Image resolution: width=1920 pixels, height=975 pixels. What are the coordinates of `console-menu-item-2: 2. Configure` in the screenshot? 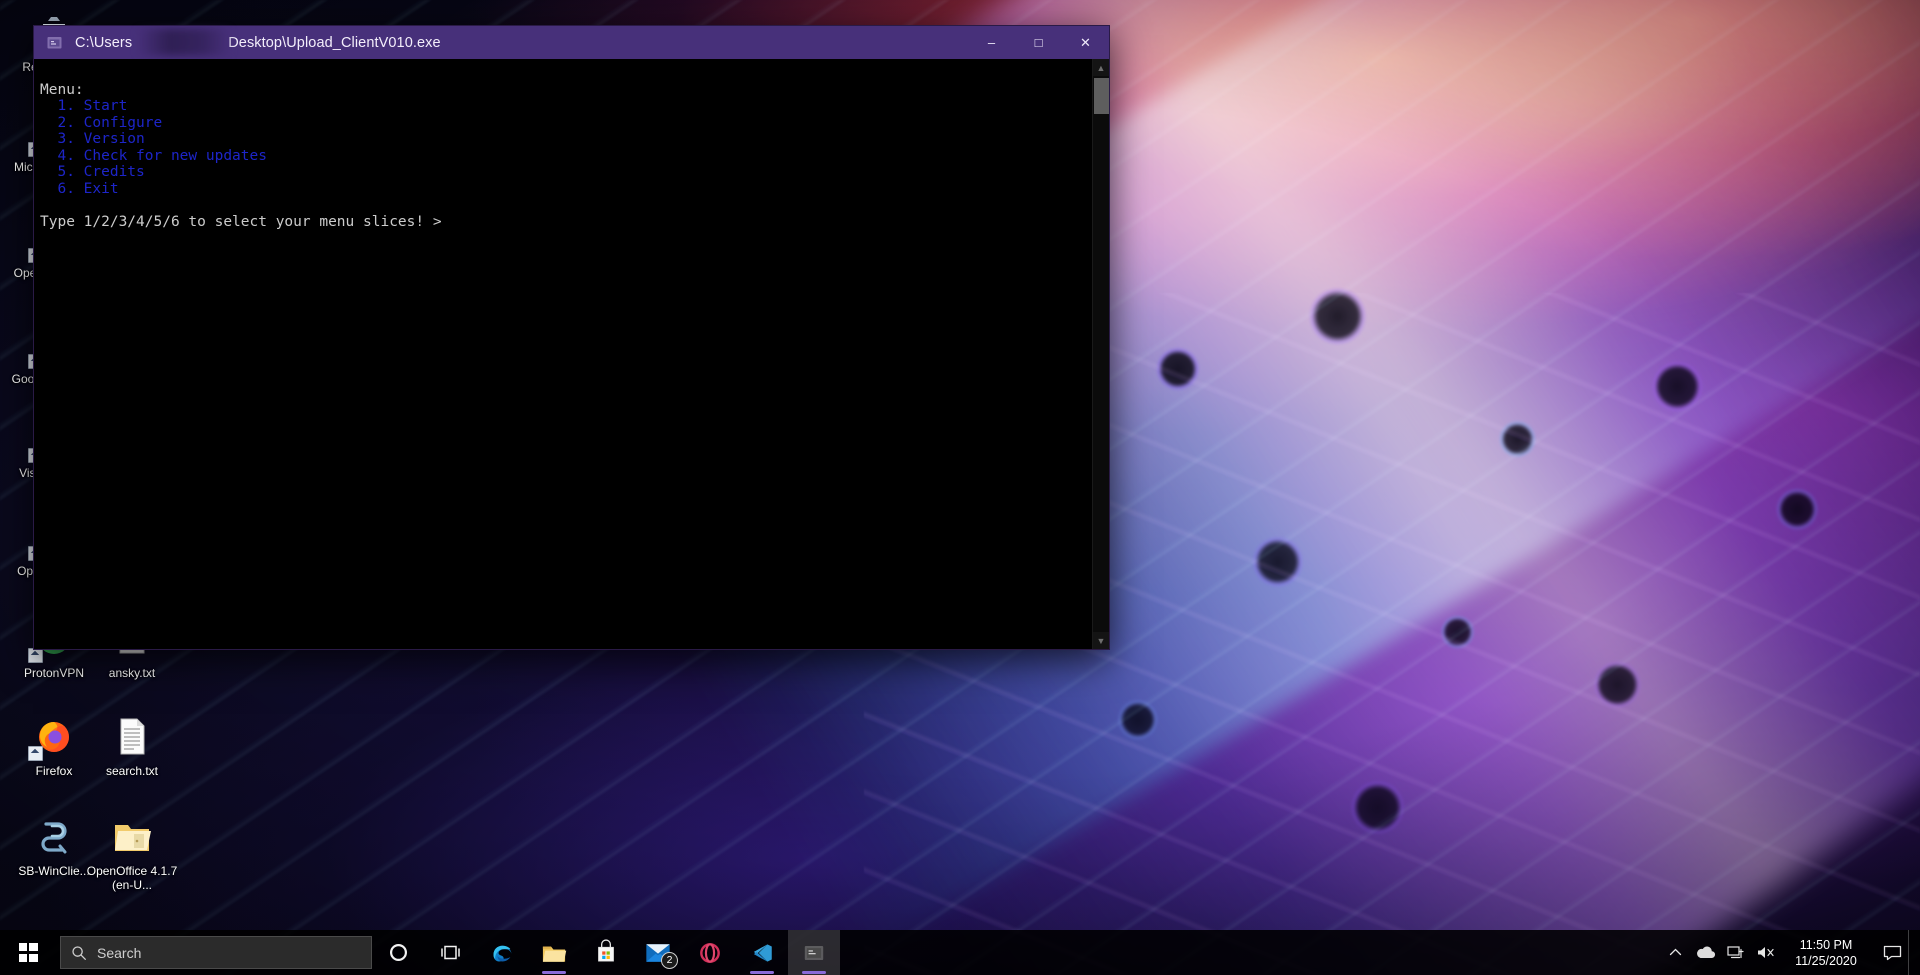 It's located at (101, 122).